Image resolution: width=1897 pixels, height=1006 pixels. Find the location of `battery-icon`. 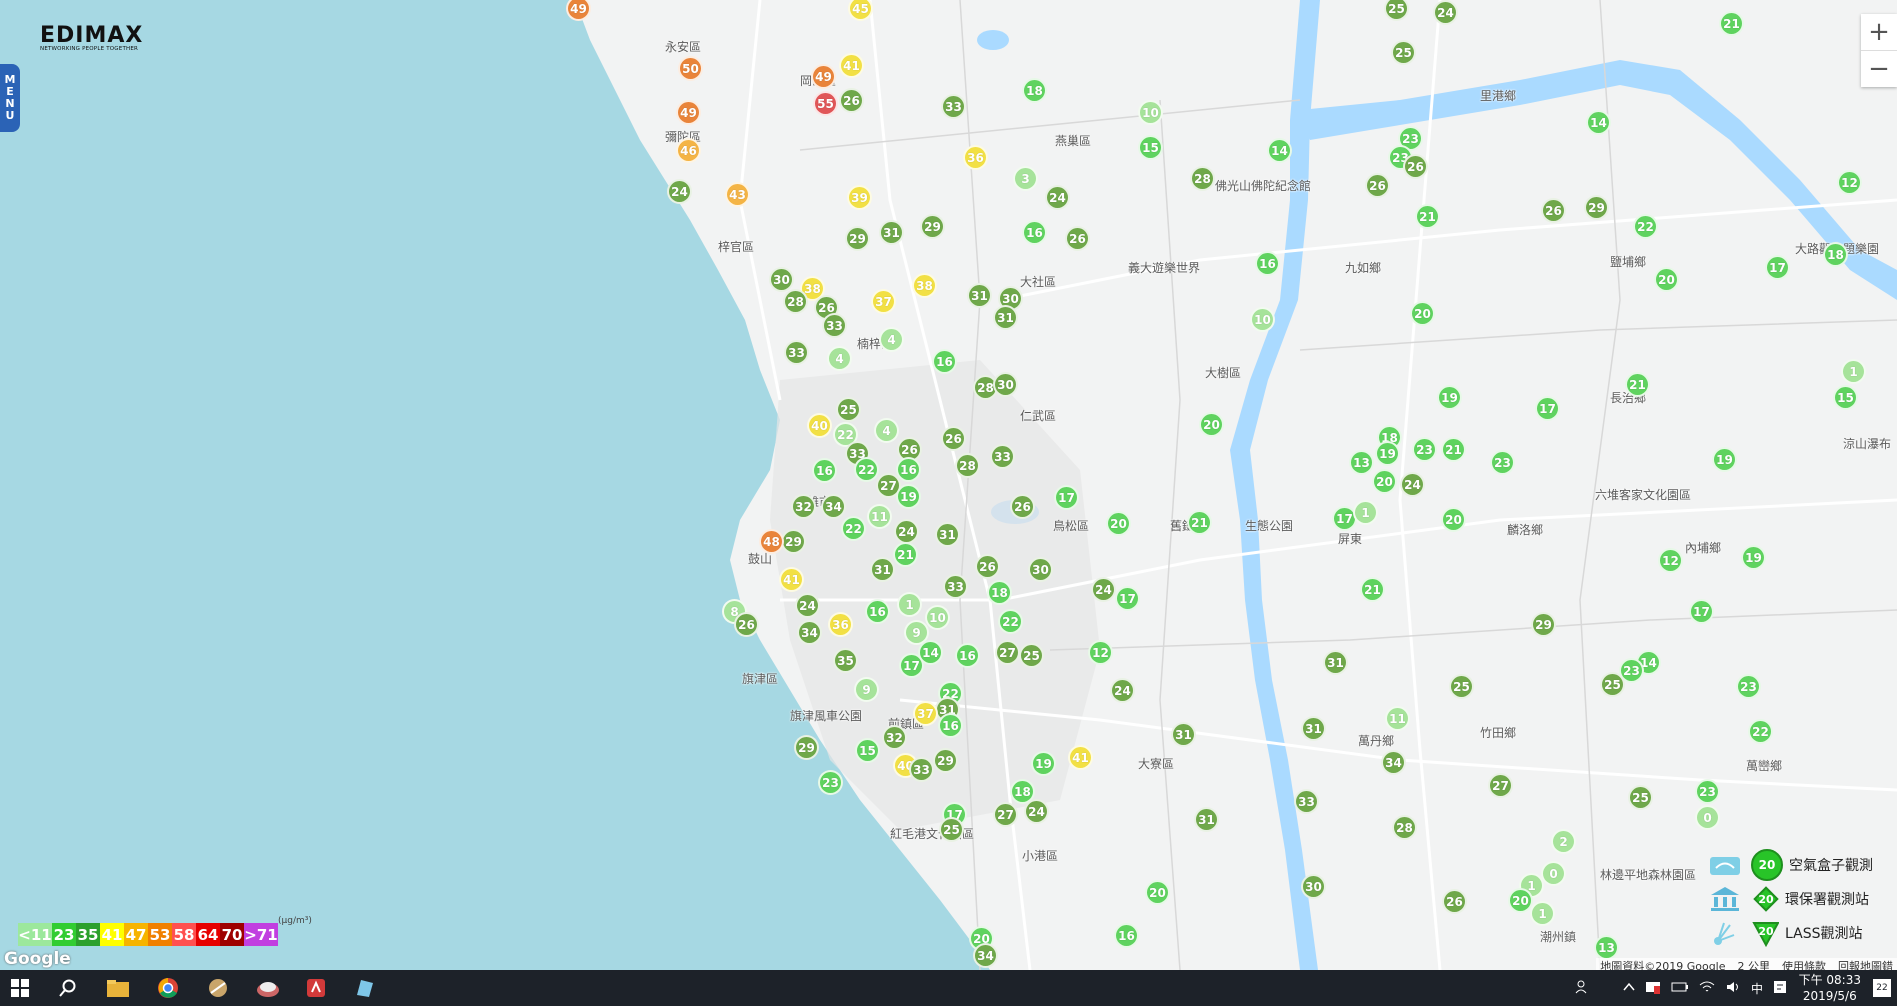

battery-icon is located at coordinates (1680, 988).